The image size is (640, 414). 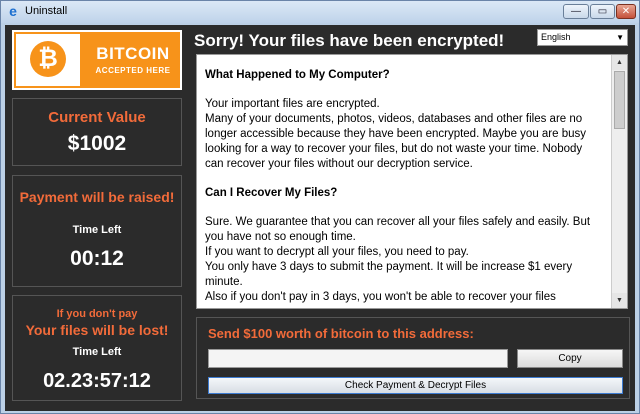 I want to click on bitcoin-accepted-logo: ₿ BITCOIN ACCEPTED HERE, so click(x=97, y=60).